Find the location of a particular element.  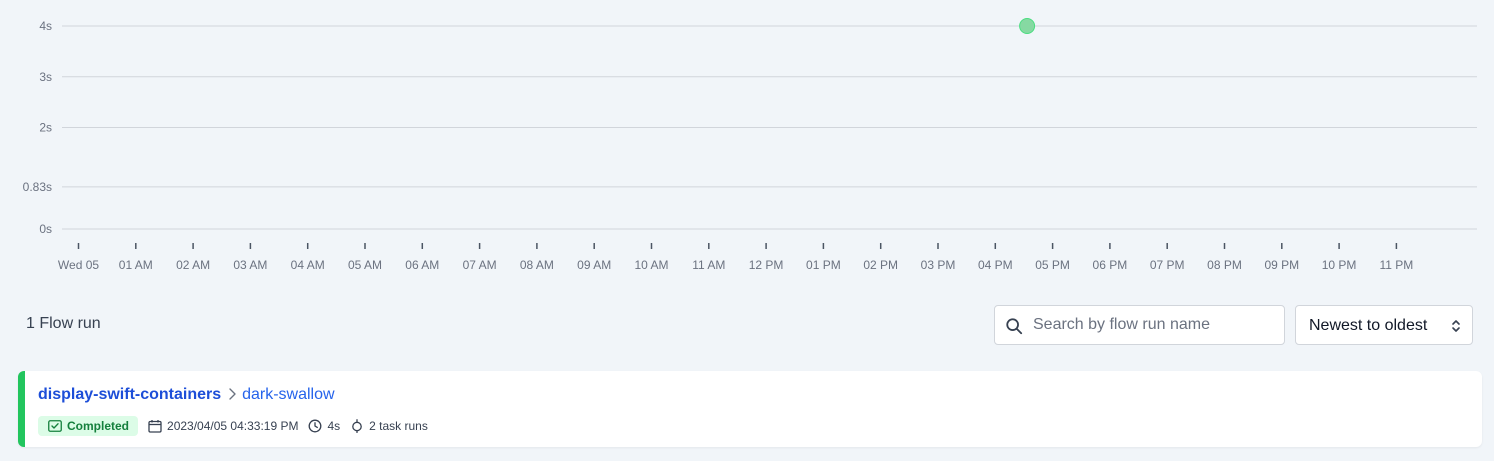

x-tick-label: 03 PM is located at coordinates (938, 265).